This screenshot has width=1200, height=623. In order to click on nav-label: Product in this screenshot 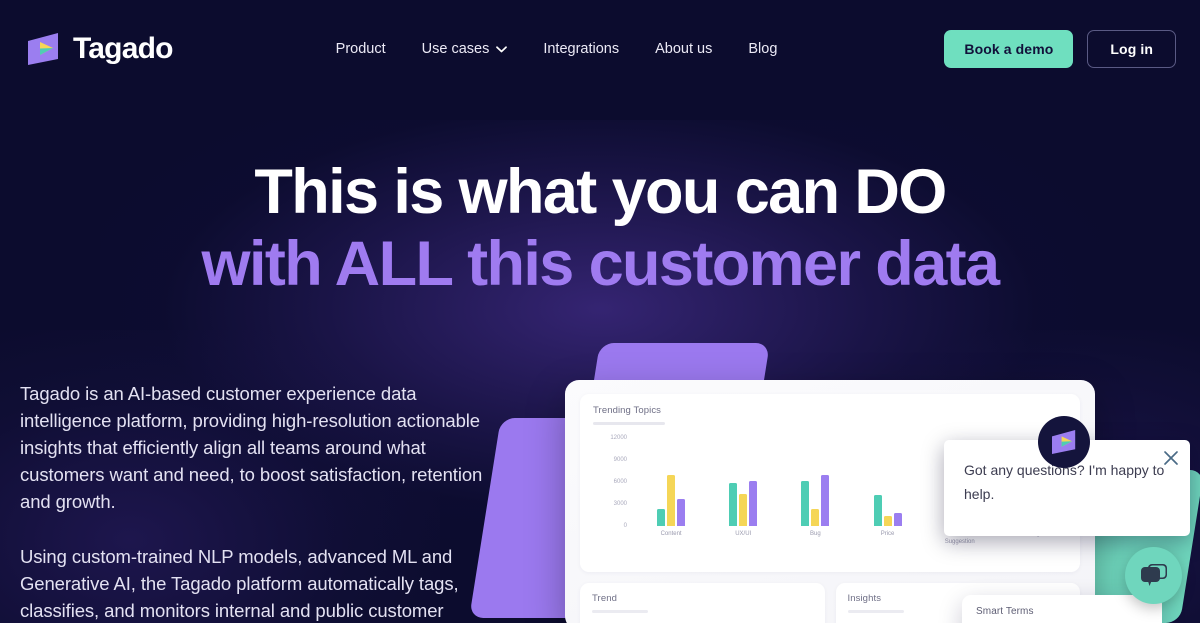, I will do `click(360, 49)`.